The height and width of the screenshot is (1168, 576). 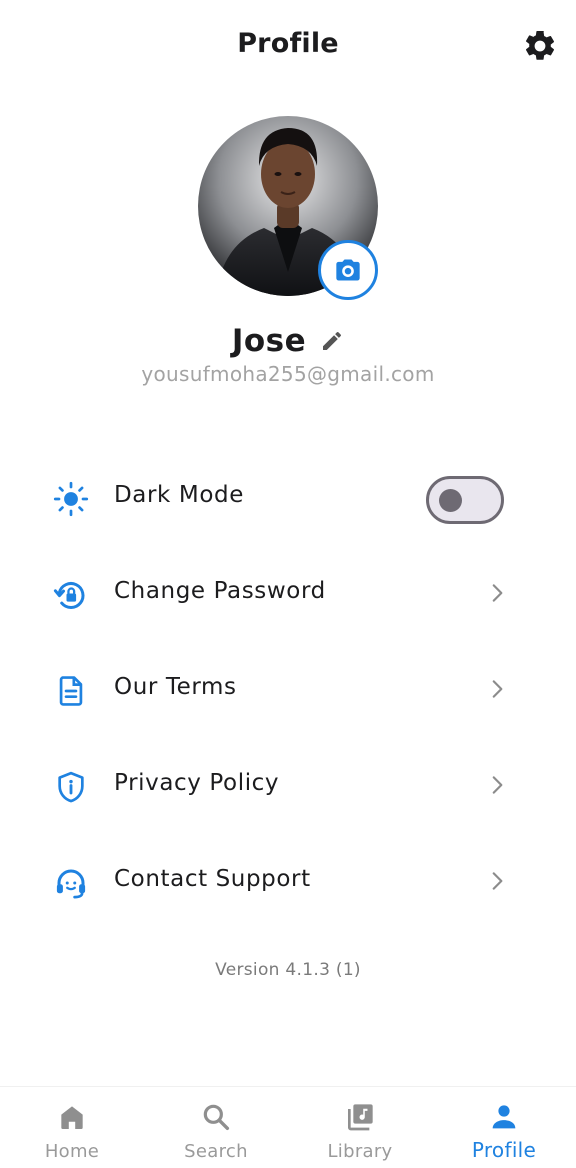 I want to click on edit-name-button, so click(x=332, y=341).